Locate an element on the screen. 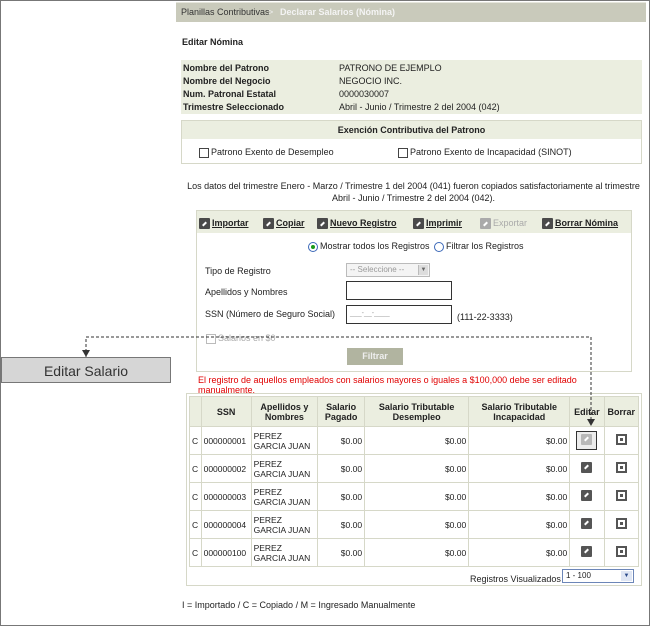 The width and height of the screenshot is (650, 626). callout-dashed-line is located at coordinates (338, 381).